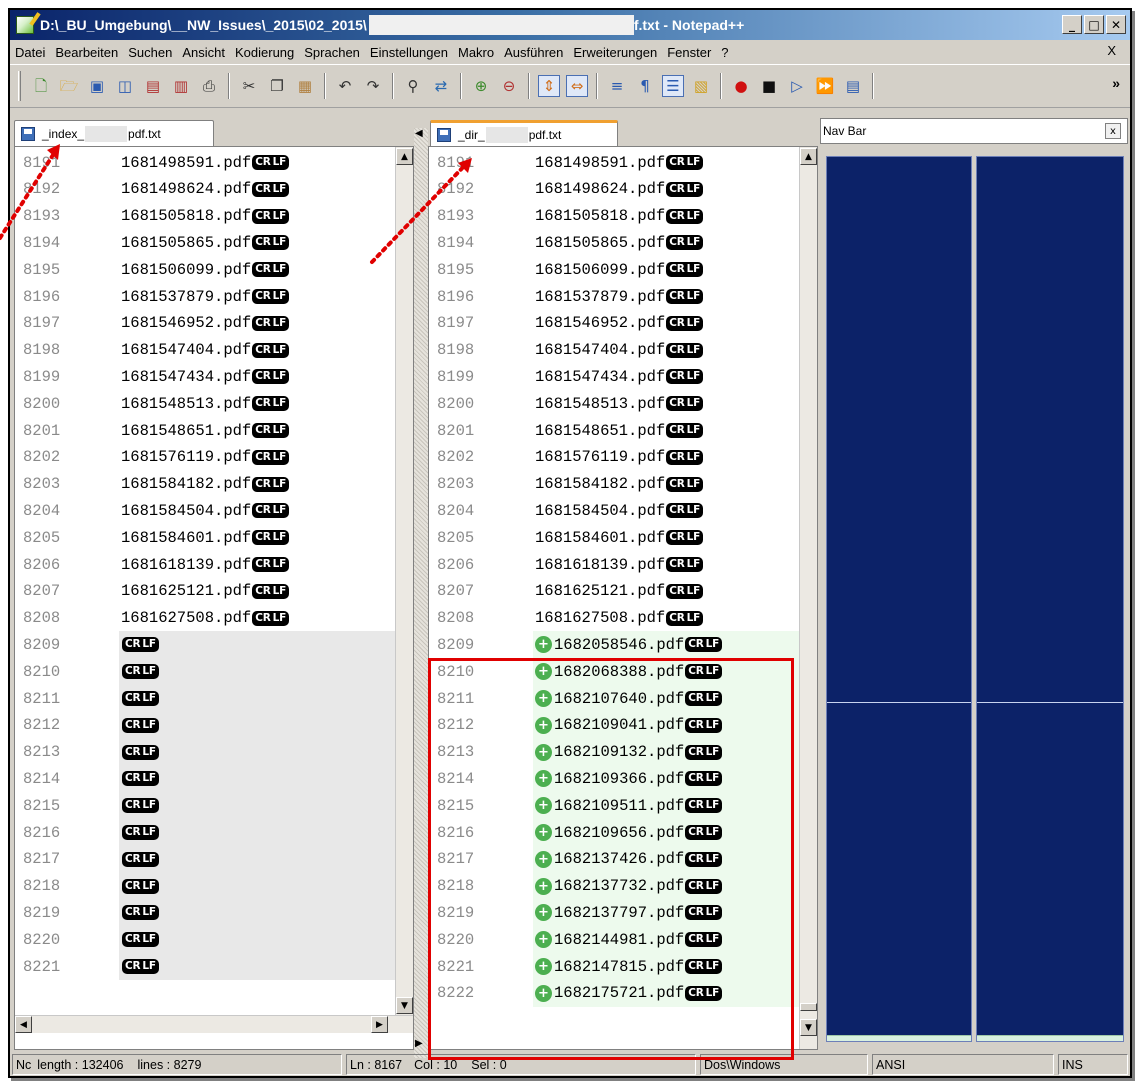 Image resolution: width=1139 pixels, height=1084 pixels. I want to click on annotation-arrow-left, so click(31, 191).